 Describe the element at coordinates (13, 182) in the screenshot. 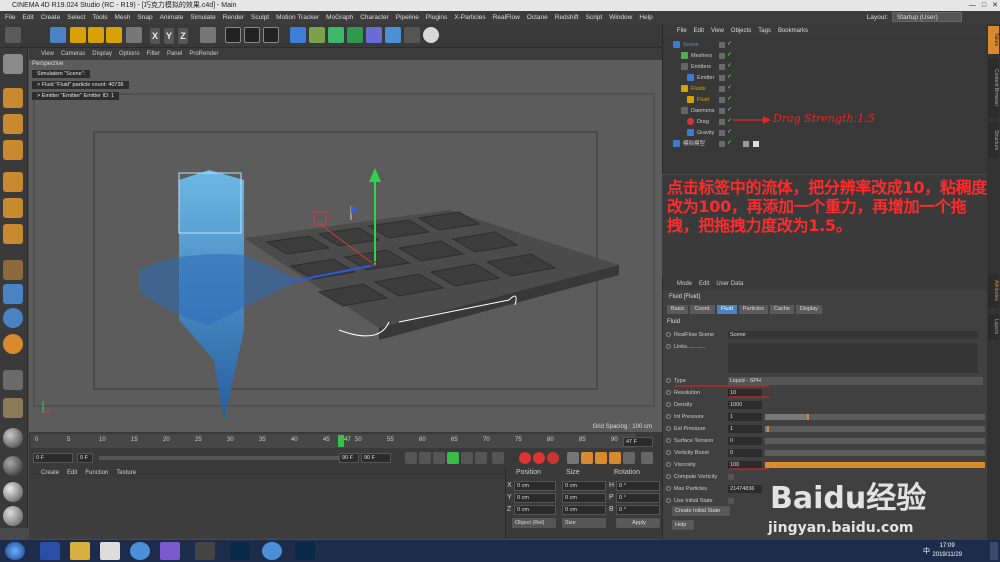

I see `points-mode-icon` at that location.